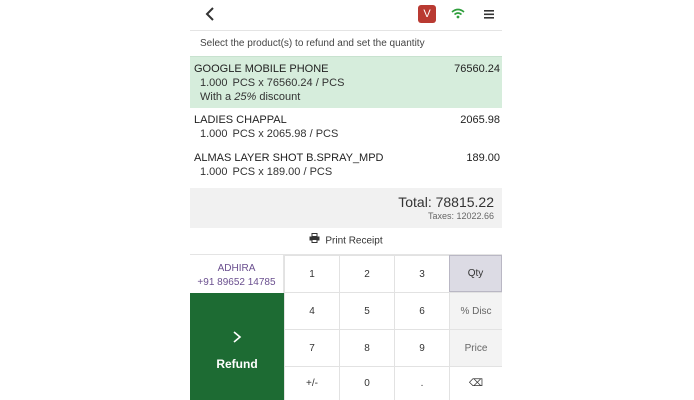  Describe the element at coordinates (314, 241) in the screenshot. I see `printer-icon` at that location.